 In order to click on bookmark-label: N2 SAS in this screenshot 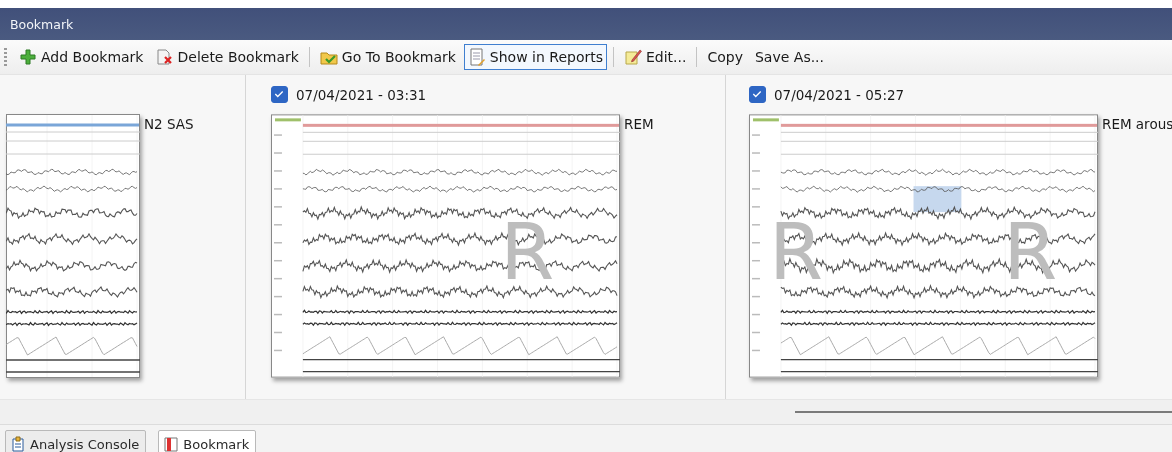, I will do `click(169, 124)`.